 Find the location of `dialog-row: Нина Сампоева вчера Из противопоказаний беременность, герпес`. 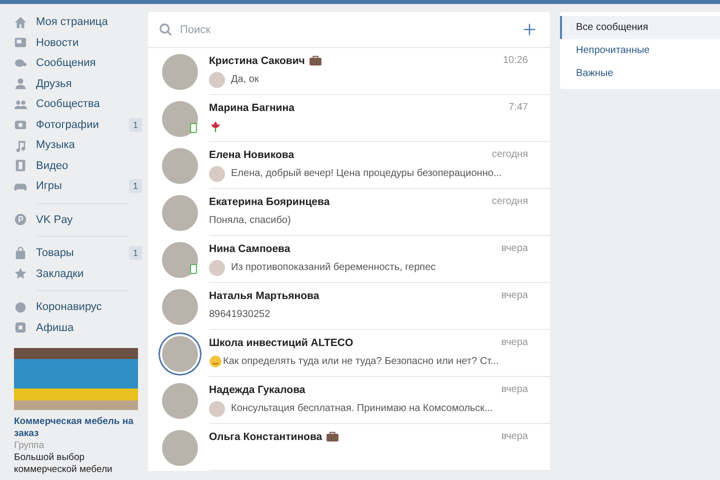

dialog-row: Нина Сампоева вчера Из противопоказаний беременность, герпес is located at coordinates (349, 259).